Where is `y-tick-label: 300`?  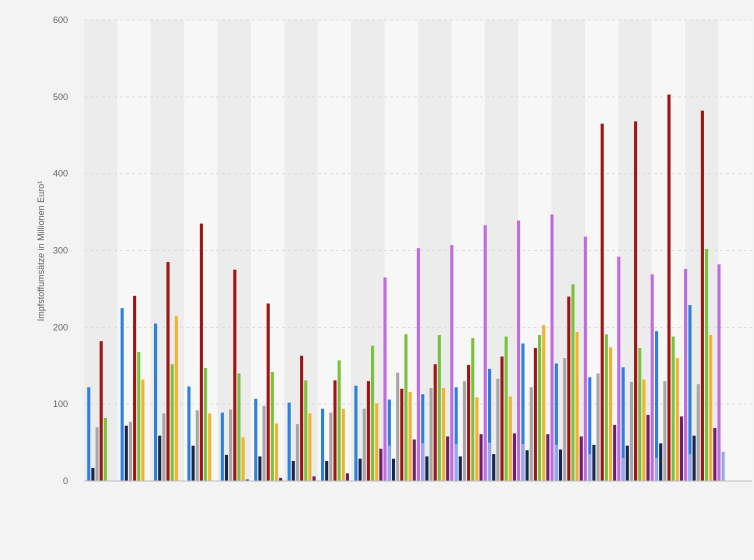
y-tick-label: 300 is located at coordinates (60, 251).